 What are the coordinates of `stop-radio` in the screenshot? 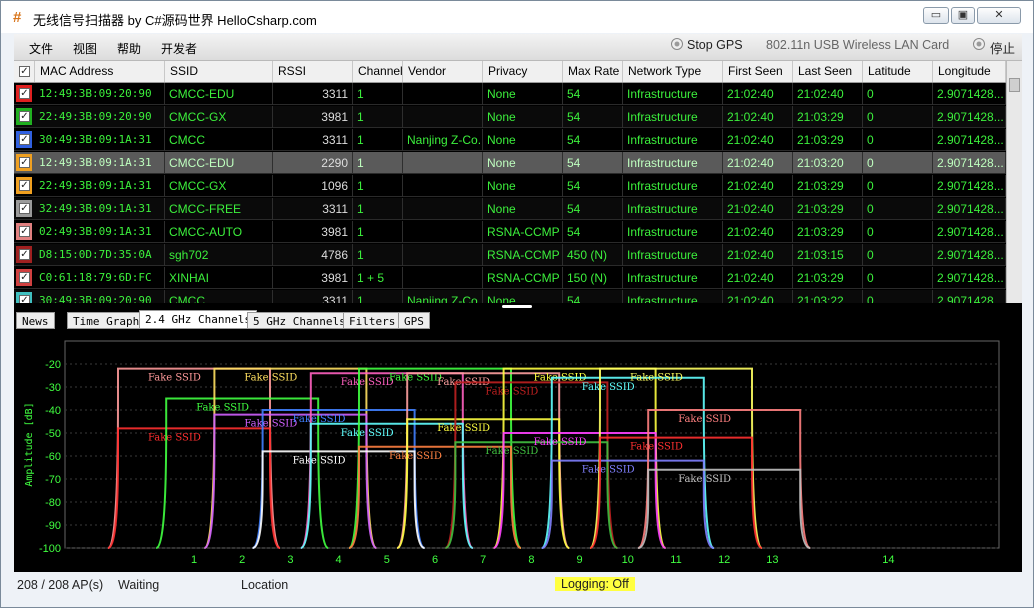 It's located at (979, 44).